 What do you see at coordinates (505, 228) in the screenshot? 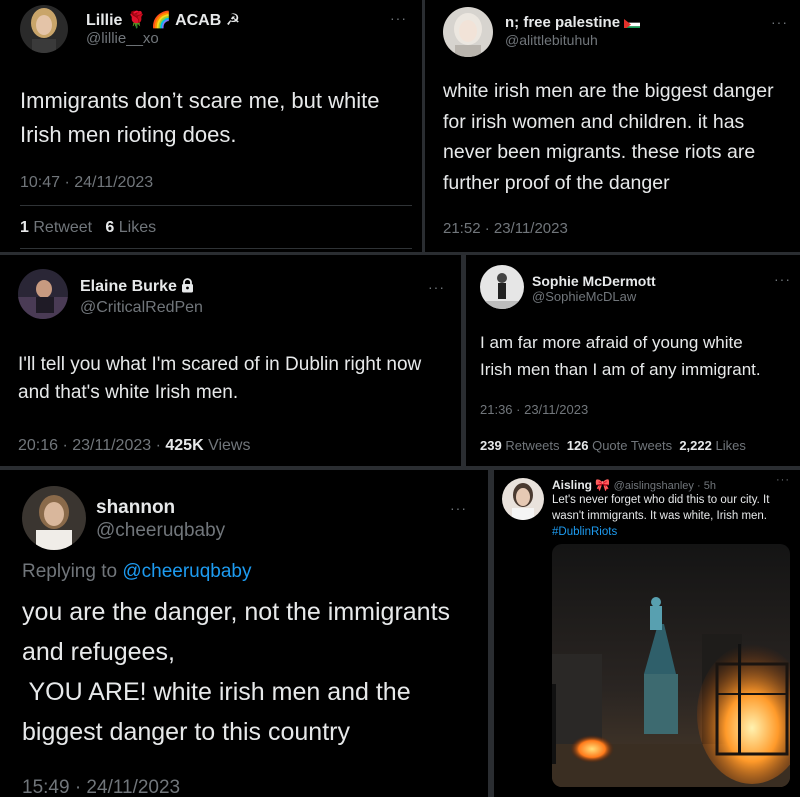
I see `timestamp: 21:52 · 23/11/2023` at bounding box center [505, 228].